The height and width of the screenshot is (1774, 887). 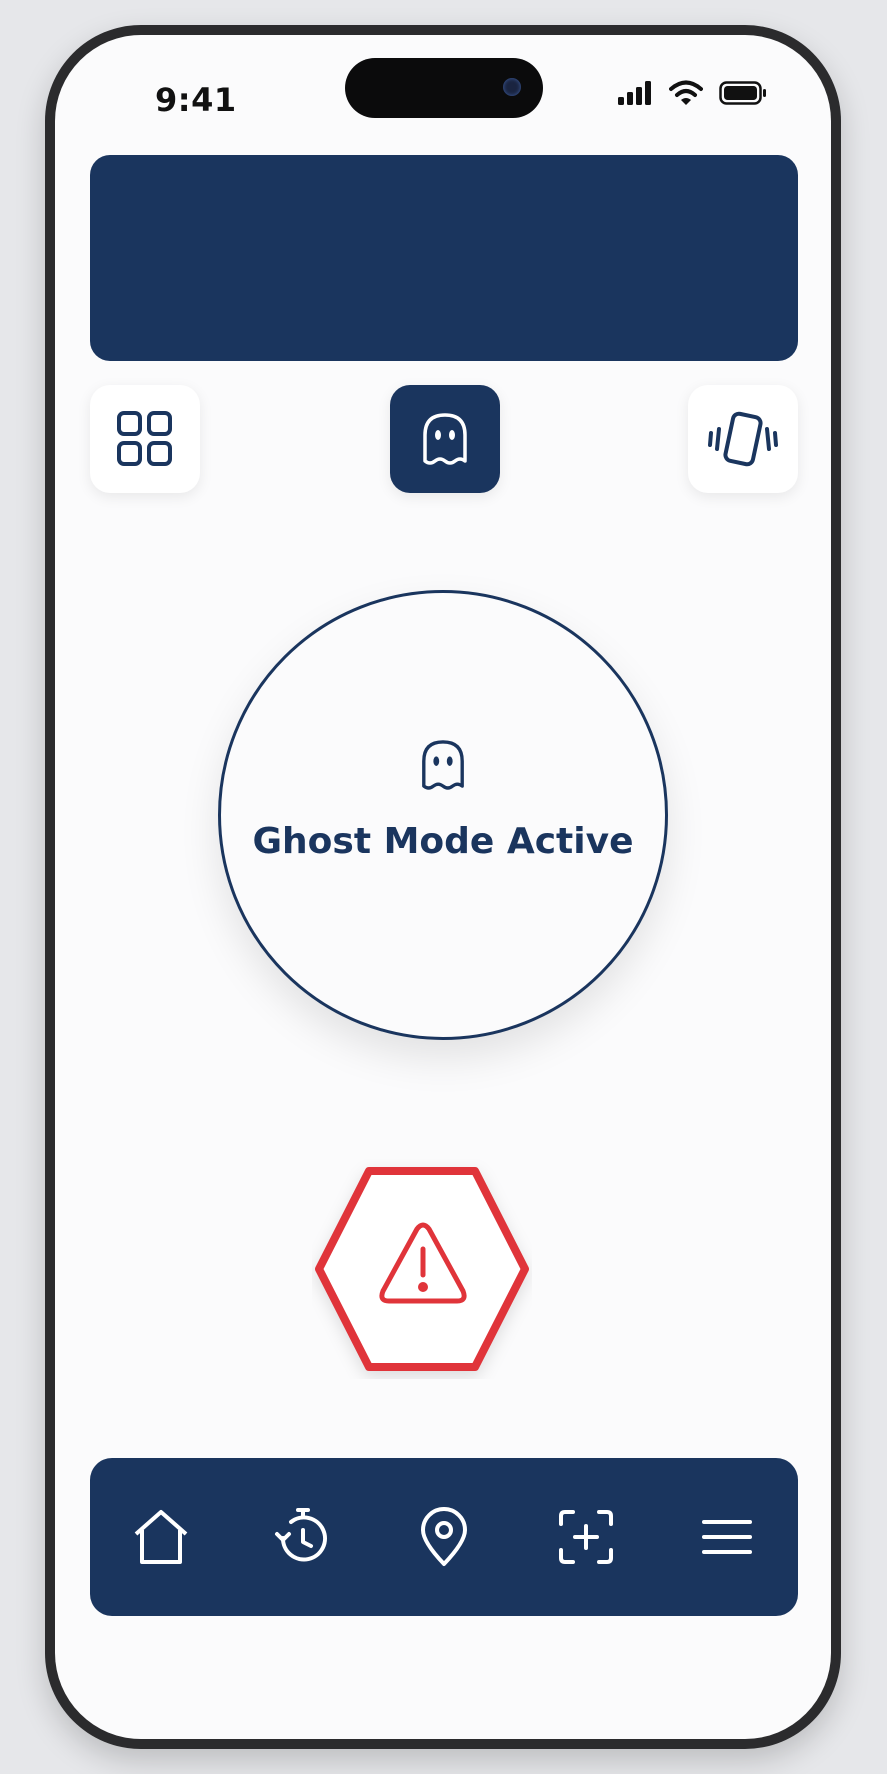 I want to click on nav-home, so click(x=161, y=1537).